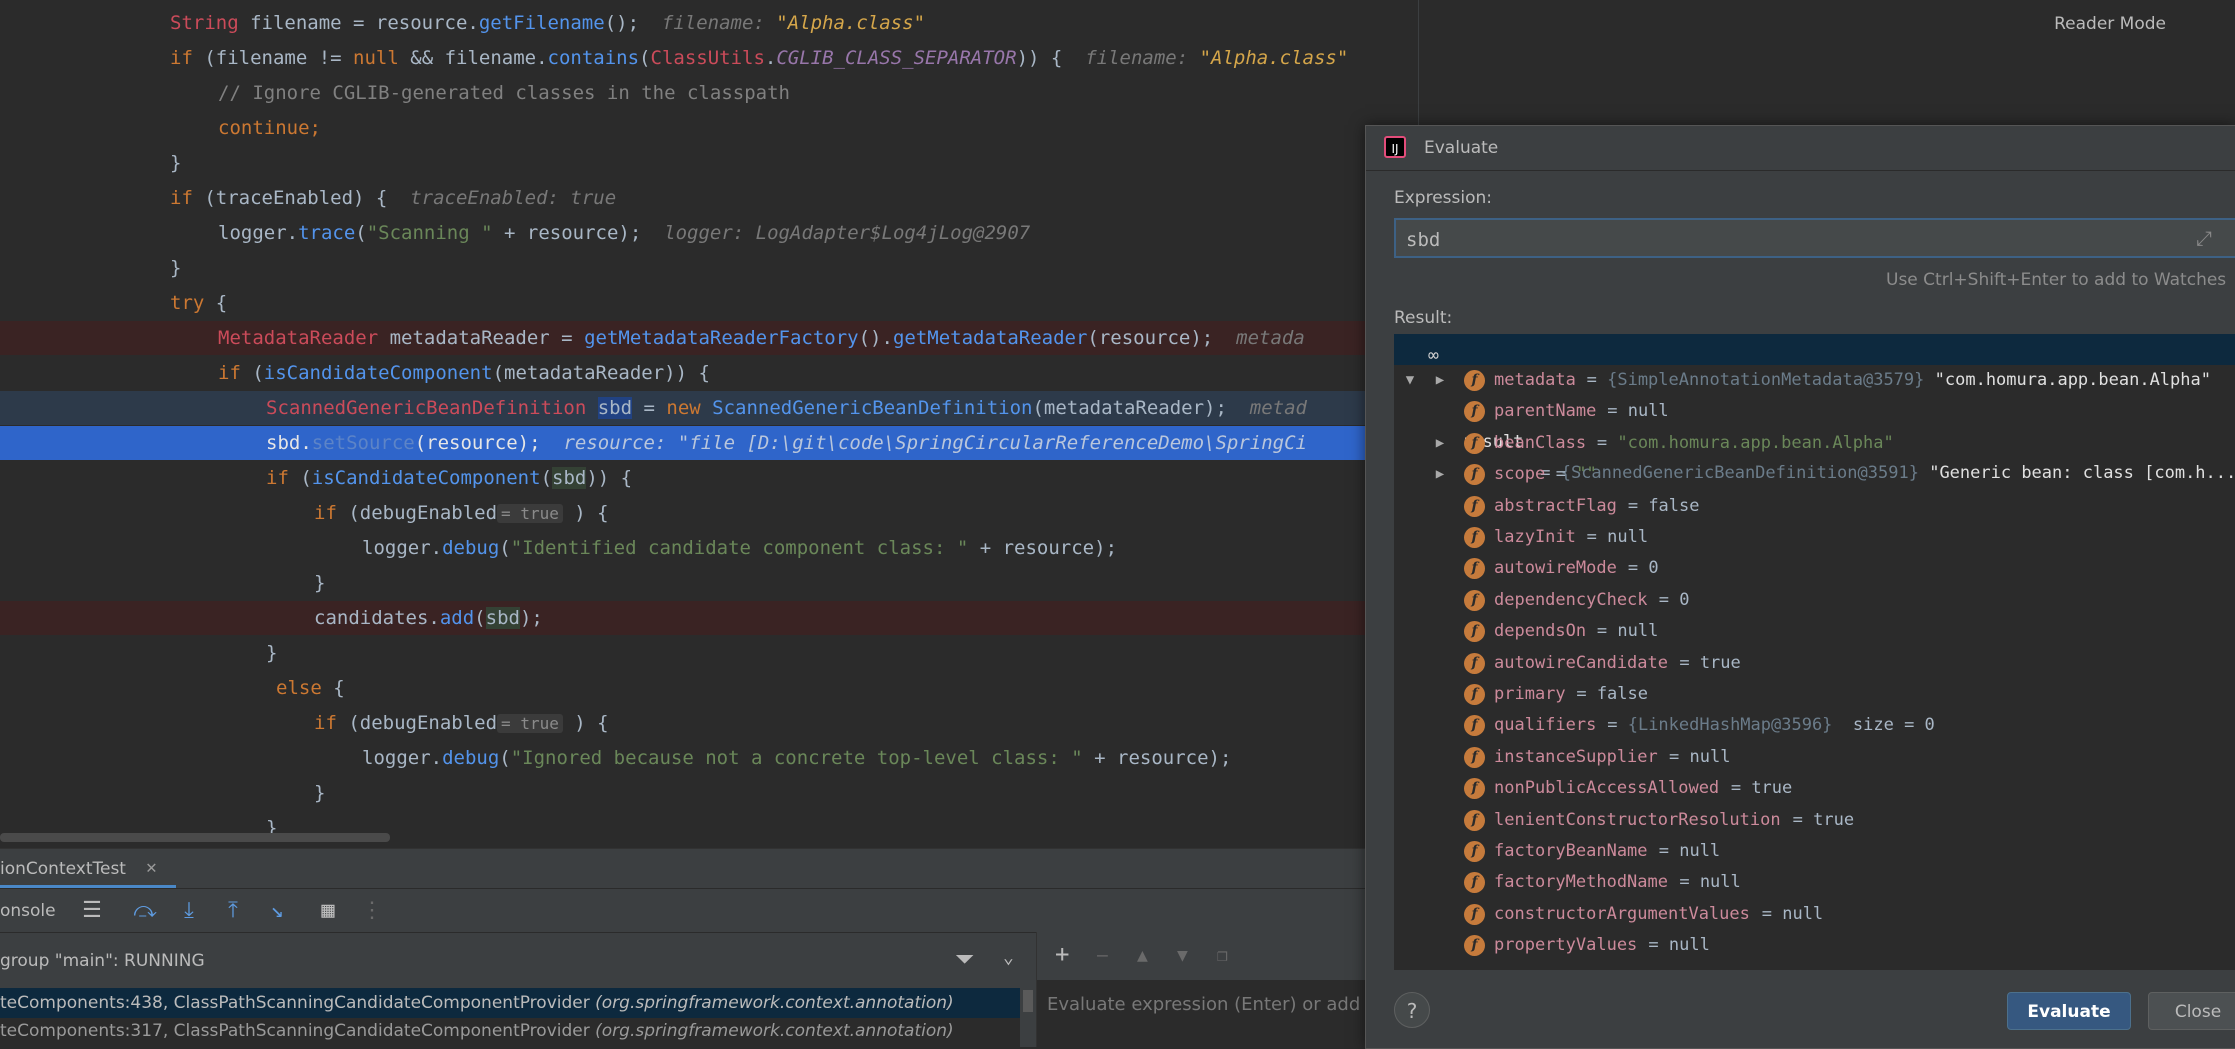 The height and width of the screenshot is (1049, 2235). Describe the element at coordinates (2191, 1011) in the screenshot. I see `close-button: Close` at that location.